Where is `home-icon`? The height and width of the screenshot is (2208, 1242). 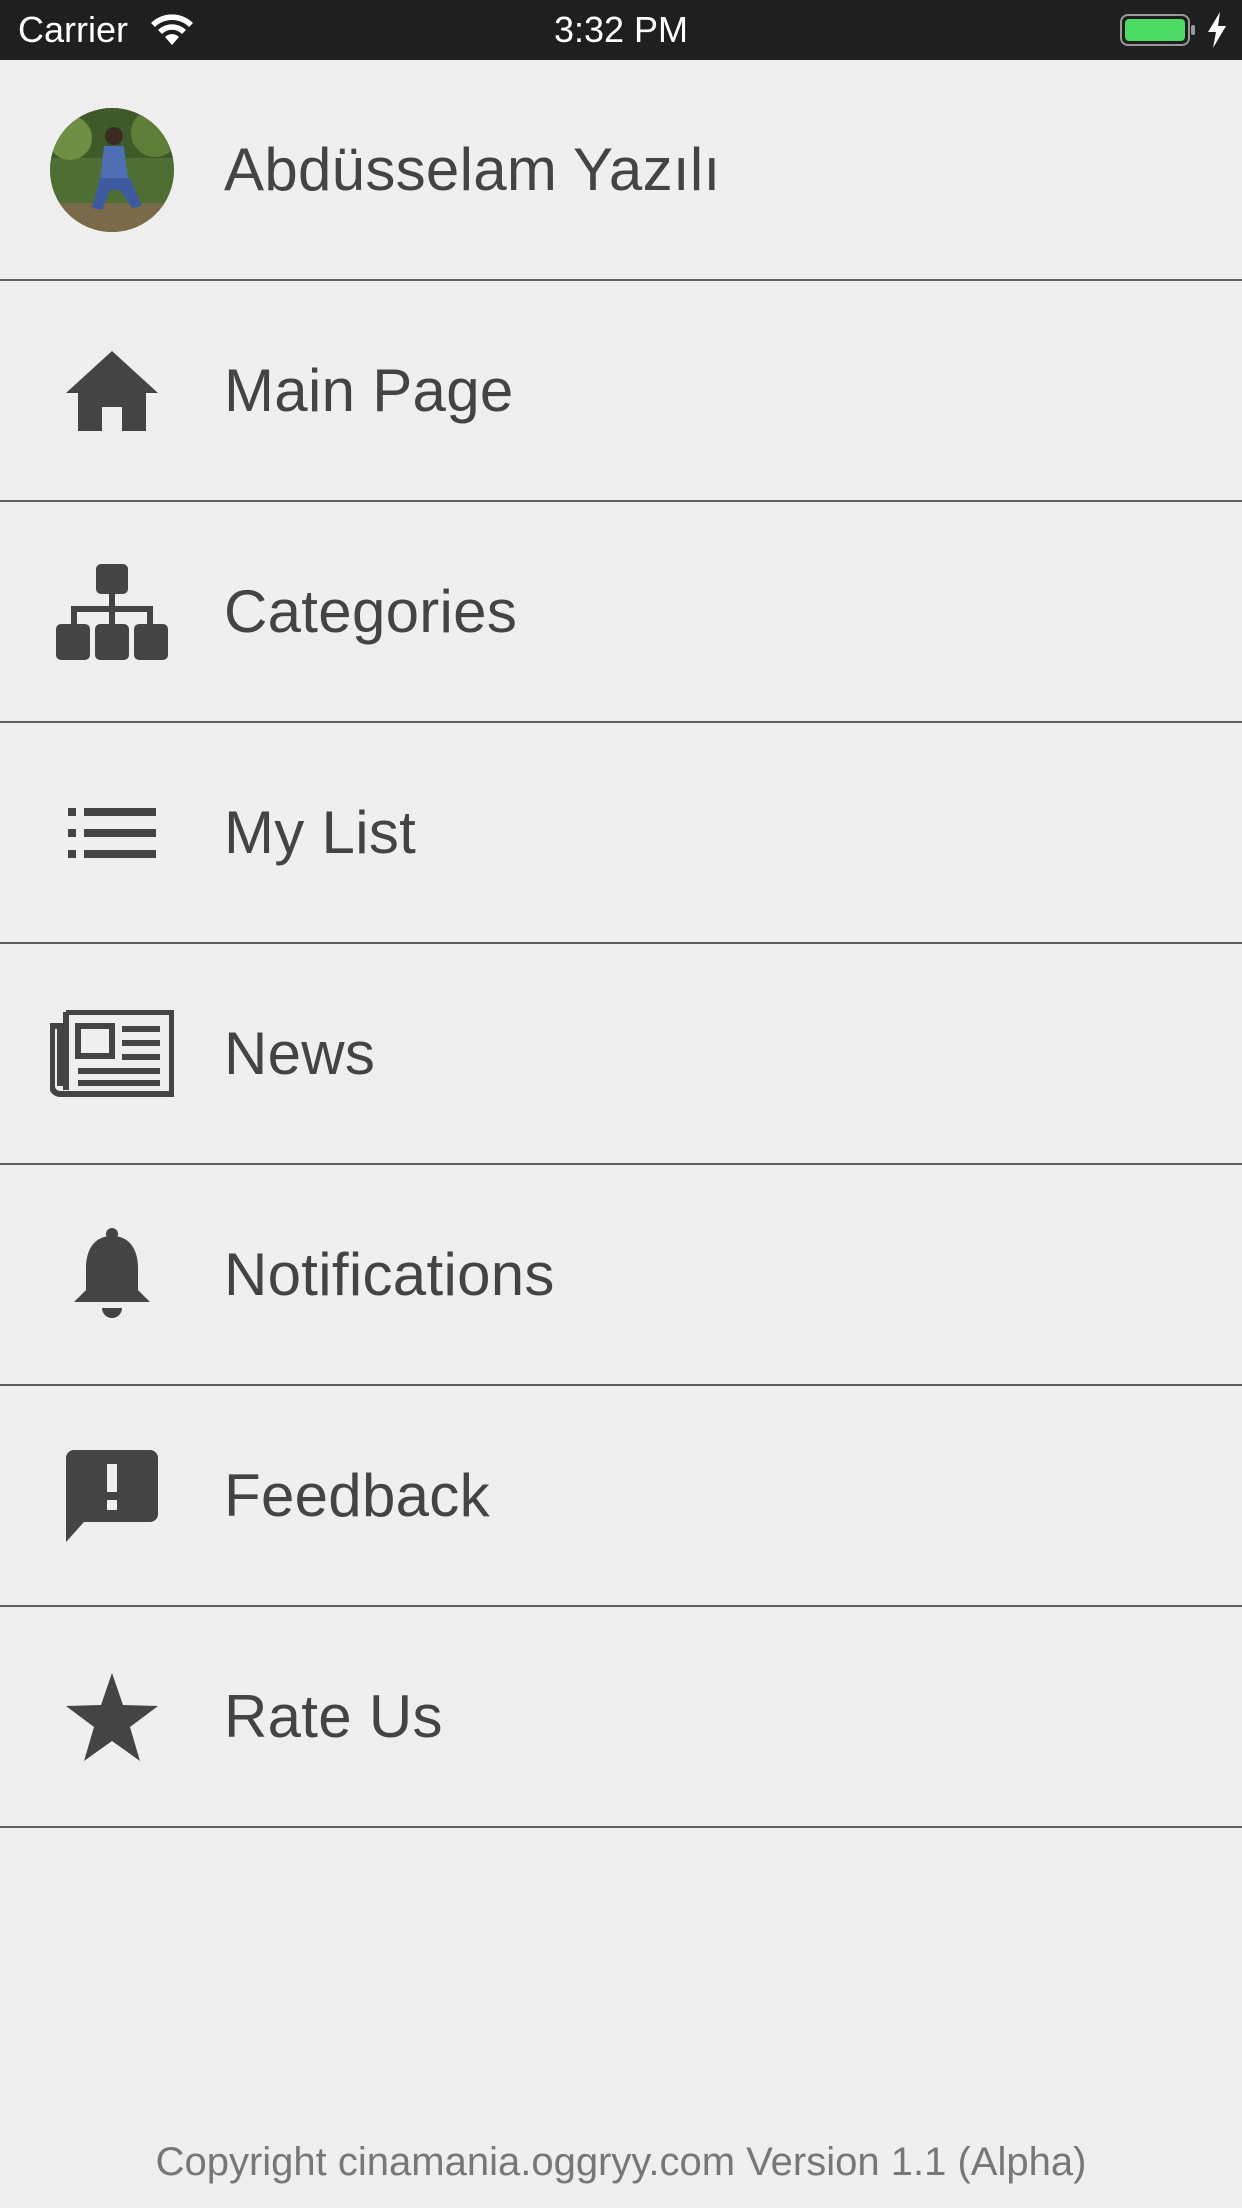
home-icon is located at coordinates (112, 390).